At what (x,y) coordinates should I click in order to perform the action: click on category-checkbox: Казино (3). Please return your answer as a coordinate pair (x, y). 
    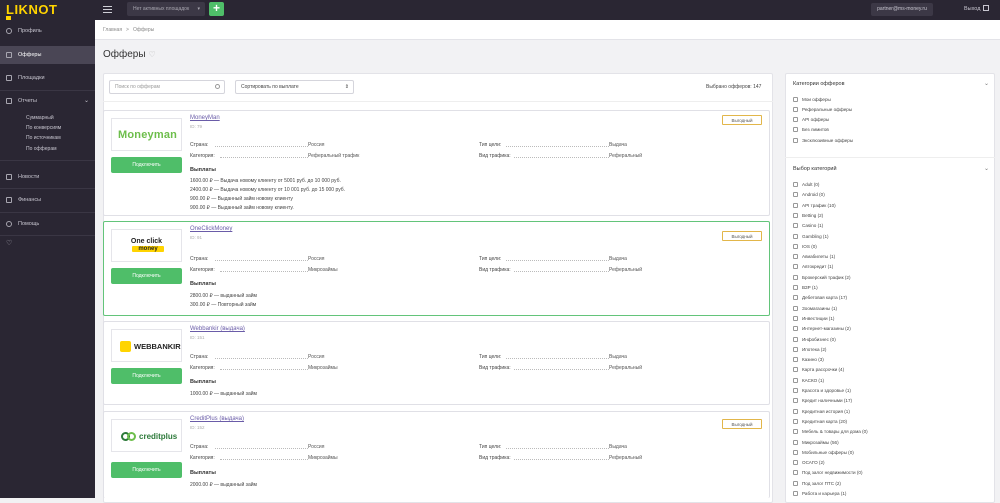
    Looking at the image, I should click on (808, 360).